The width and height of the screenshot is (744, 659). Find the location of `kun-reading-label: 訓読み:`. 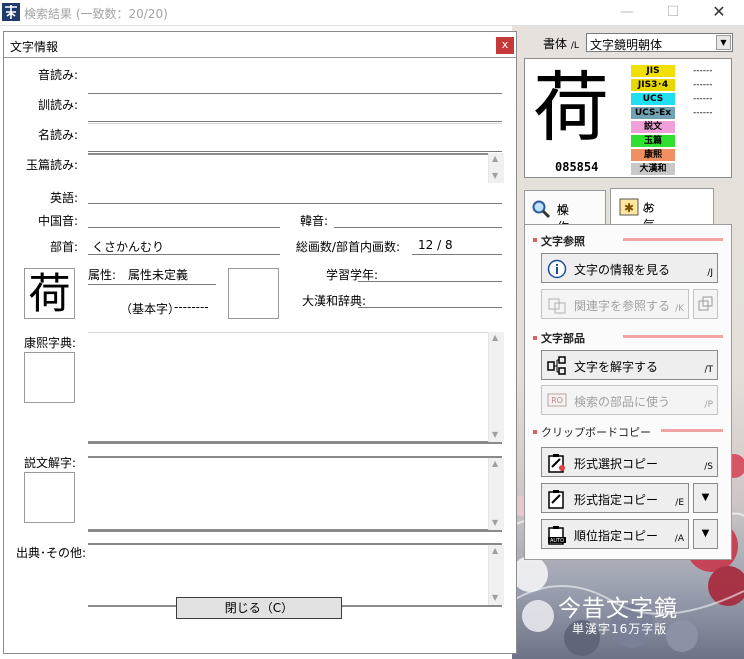

kun-reading-label: 訓読み: is located at coordinates (57, 105).